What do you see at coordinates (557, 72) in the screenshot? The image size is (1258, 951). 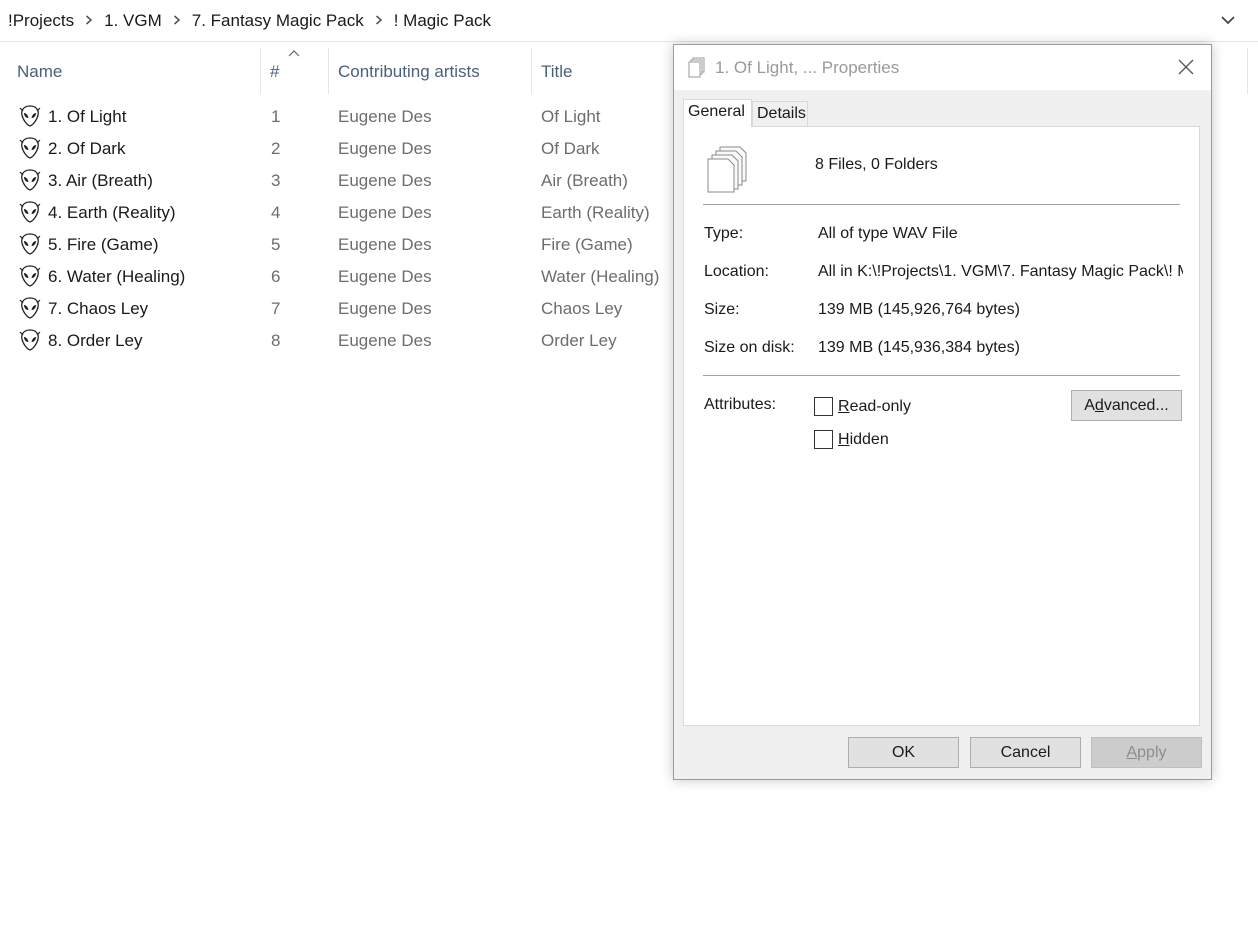 I see `column-header-title: Title` at bounding box center [557, 72].